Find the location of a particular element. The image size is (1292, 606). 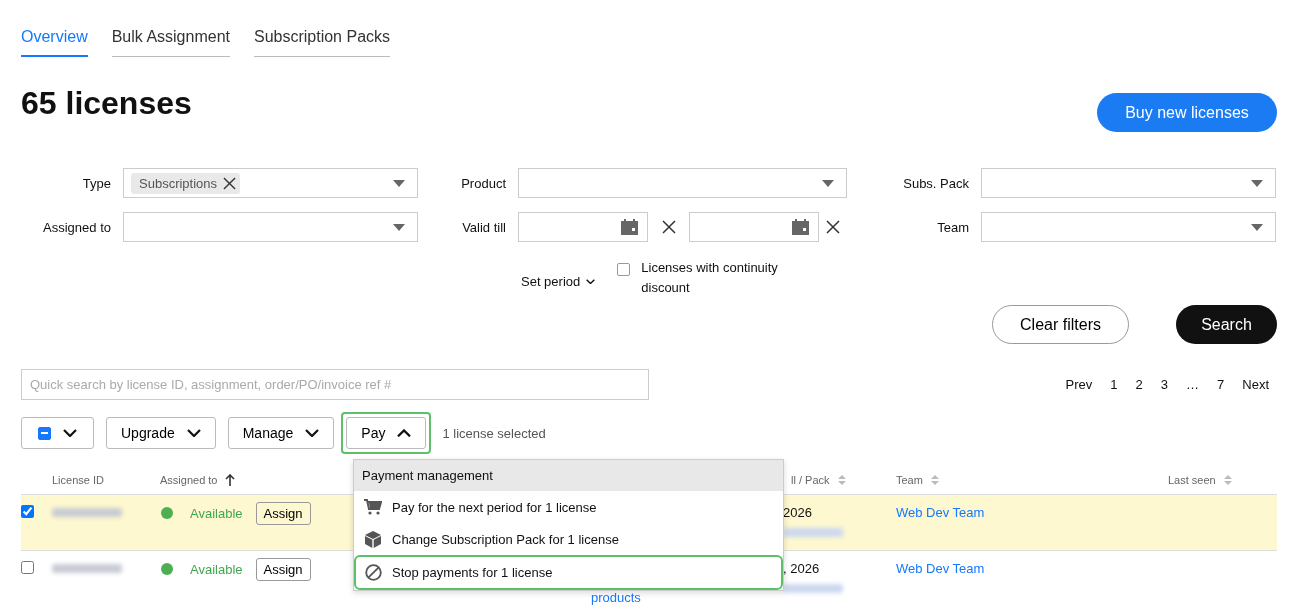

tab: Overview is located at coordinates (54, 42).